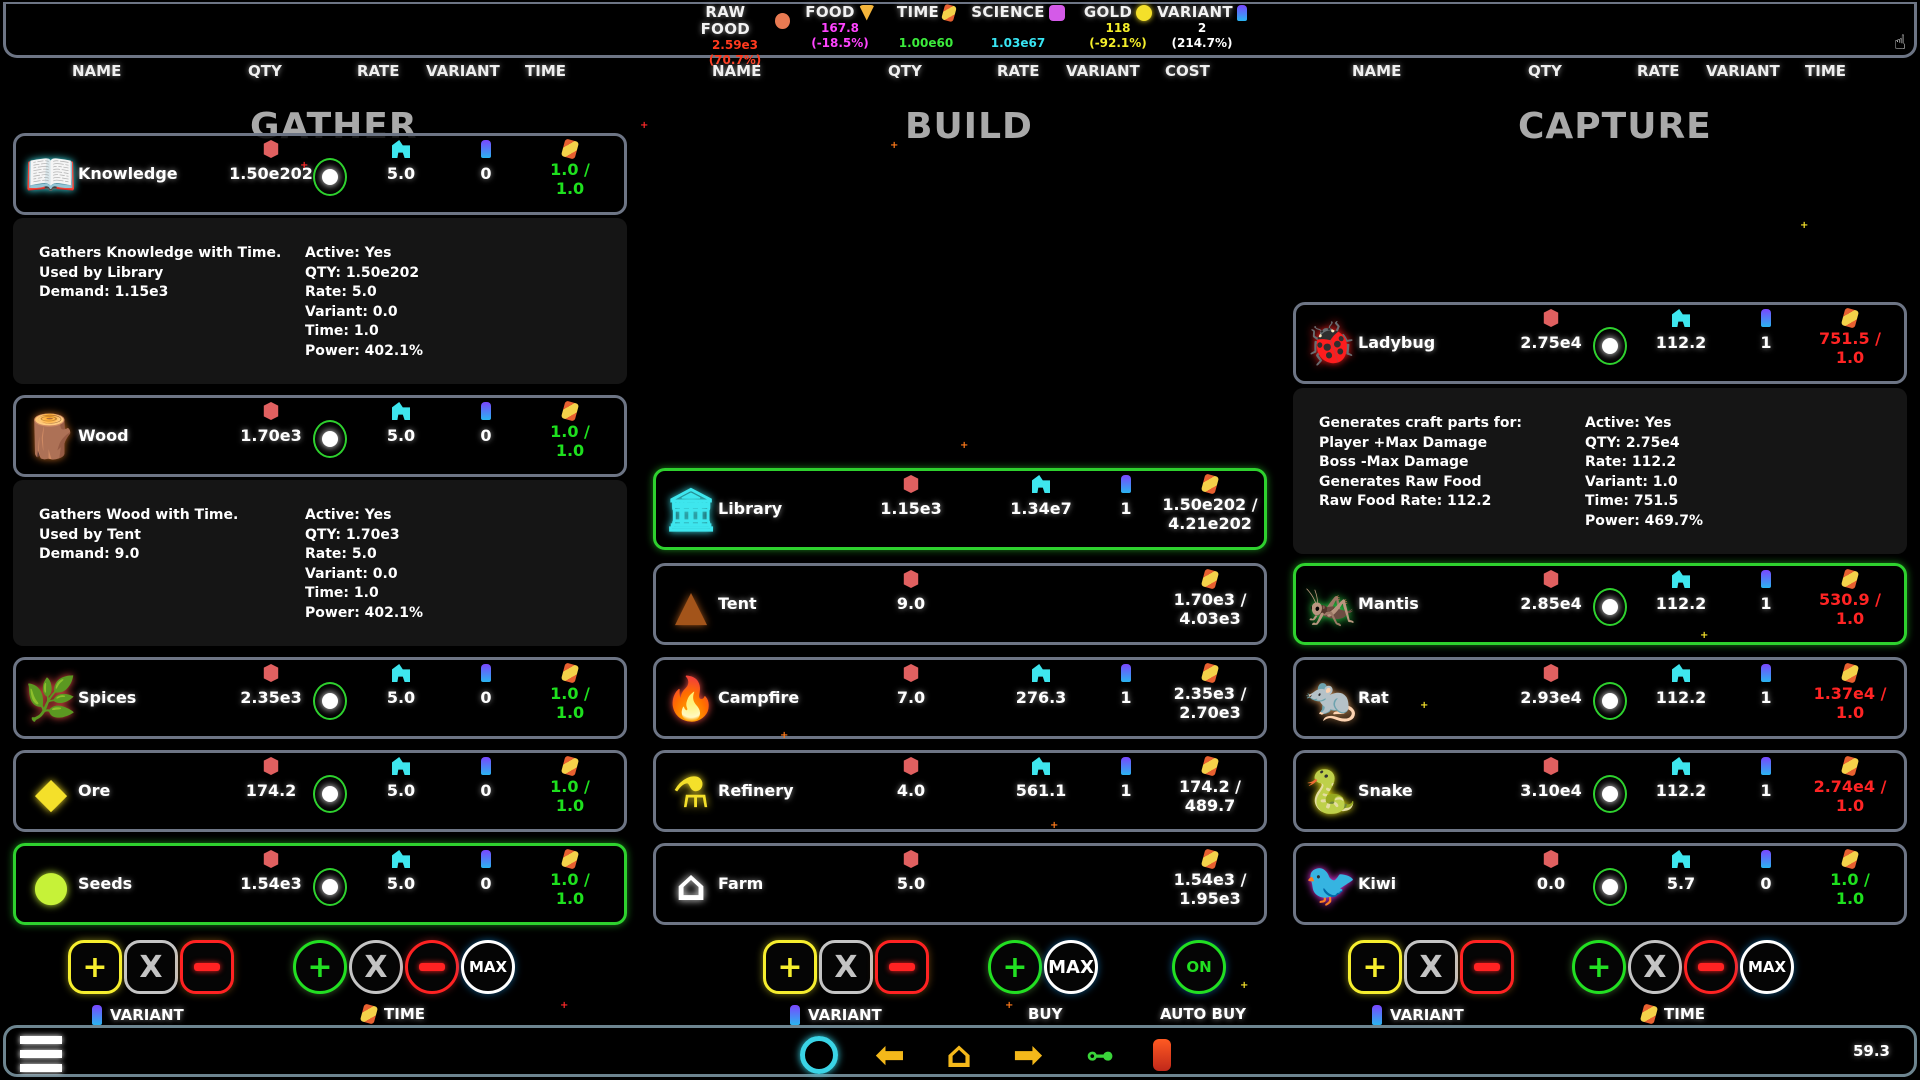 This screenshot has width=1920, height=1080. Describe the element at coordinates (362, 272) in the screenshot. I see `info-line: QTY: 1.50e202` at that location.